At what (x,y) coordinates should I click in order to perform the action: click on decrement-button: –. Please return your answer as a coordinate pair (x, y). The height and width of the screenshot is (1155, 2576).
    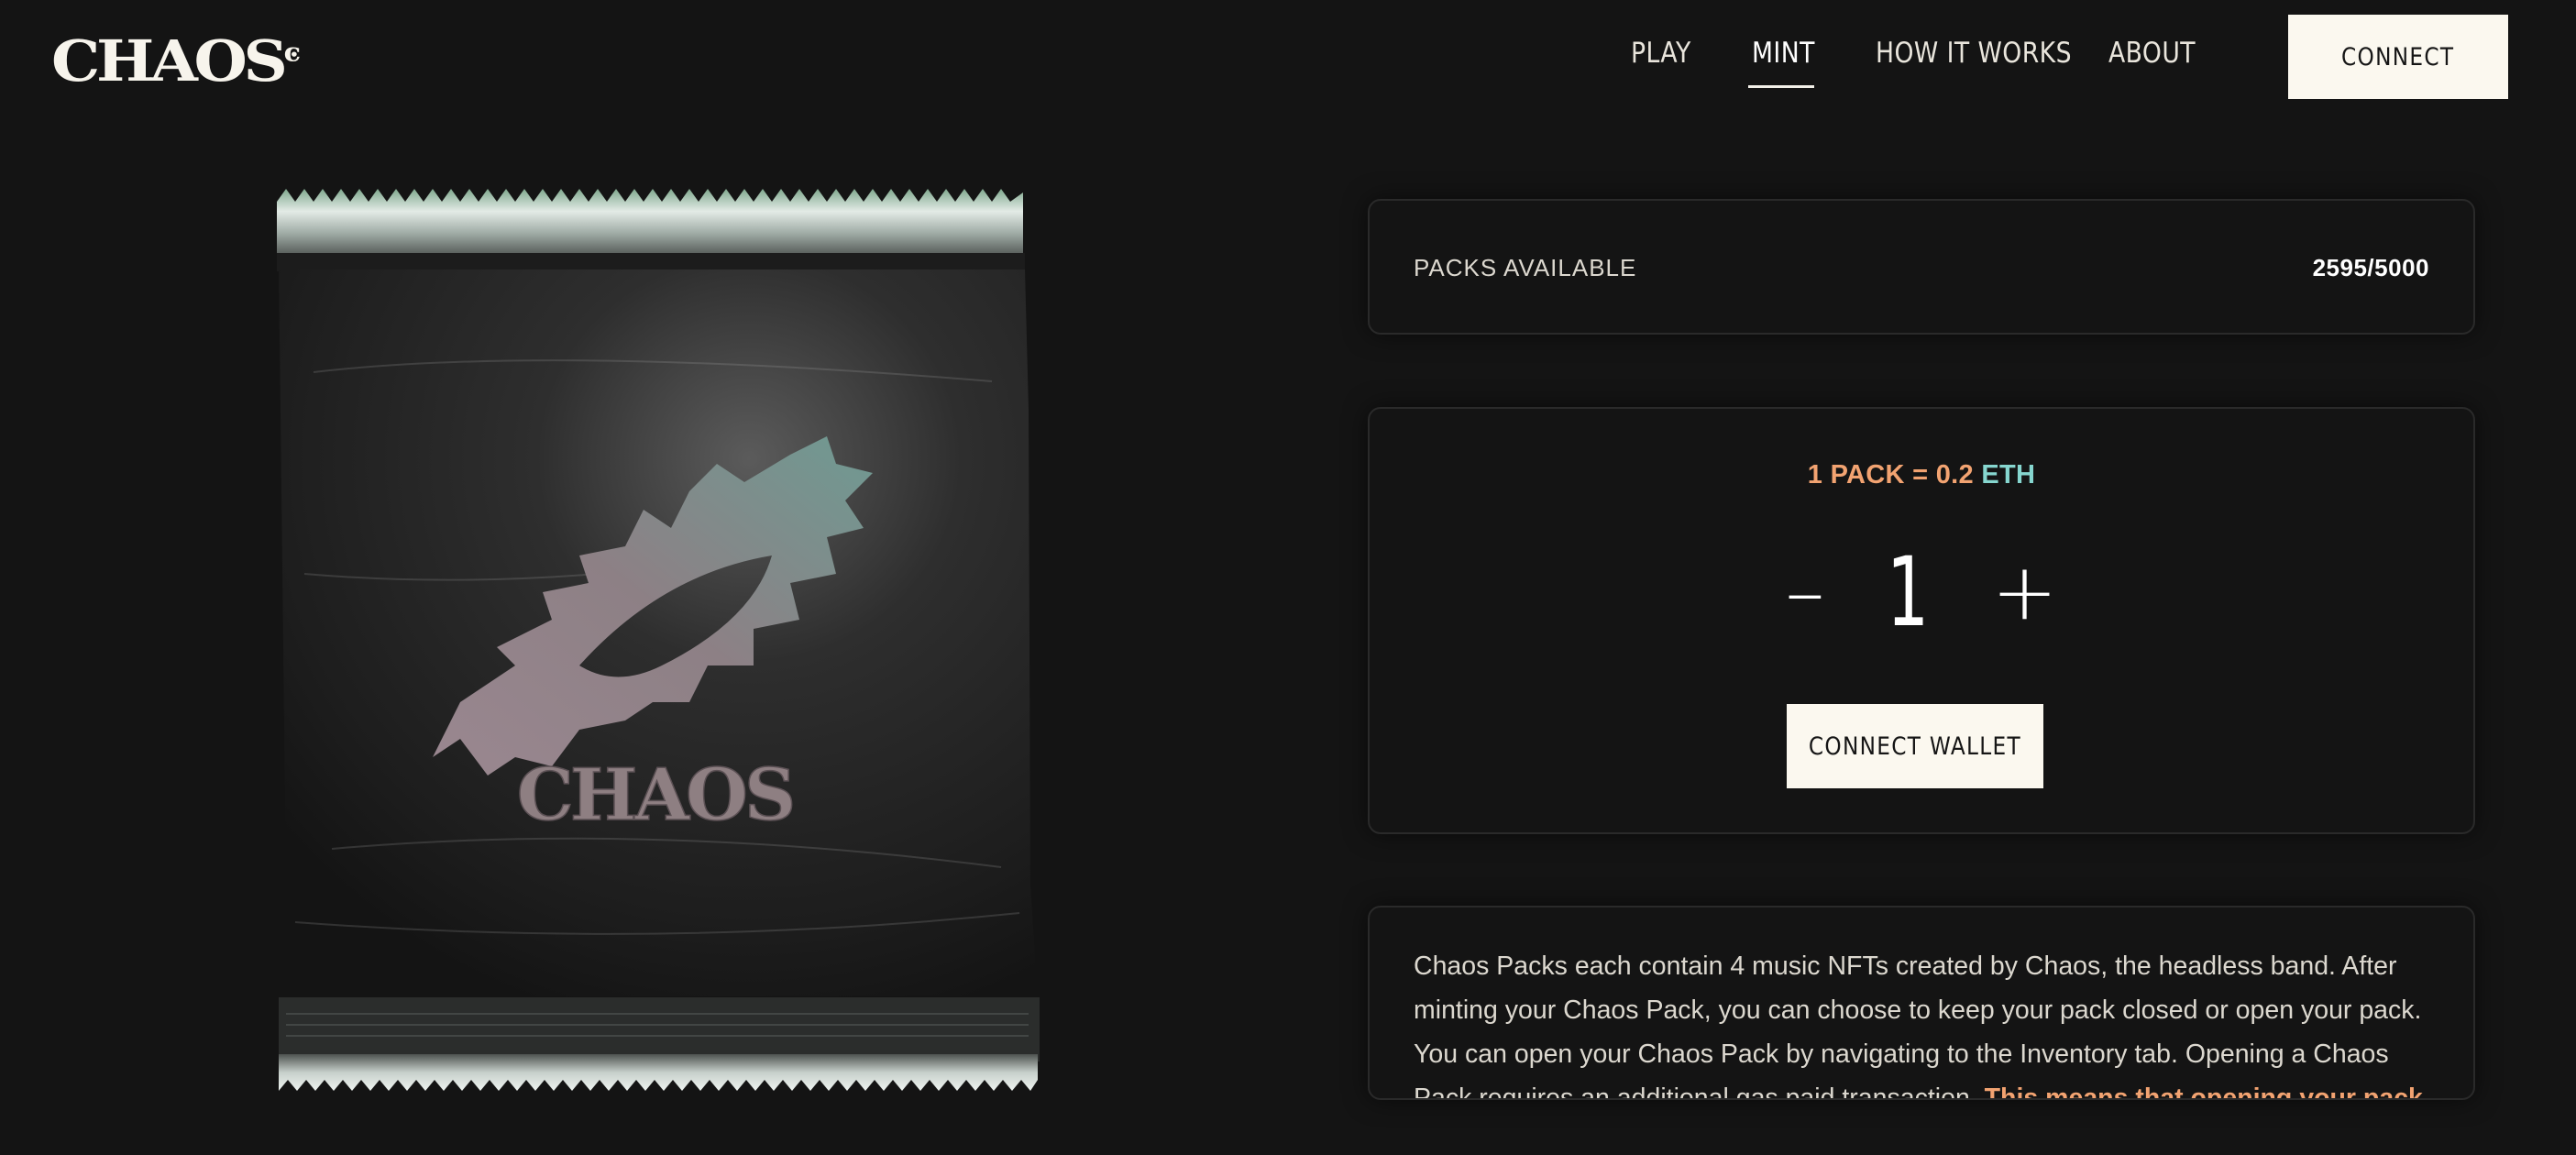
    Looking at the image, I should click on (1804, 592).